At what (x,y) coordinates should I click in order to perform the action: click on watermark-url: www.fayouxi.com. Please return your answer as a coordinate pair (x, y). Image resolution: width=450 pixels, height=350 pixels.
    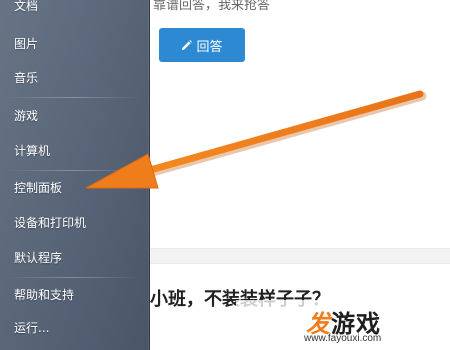
    Looking at the image, I should click on (343, 338).